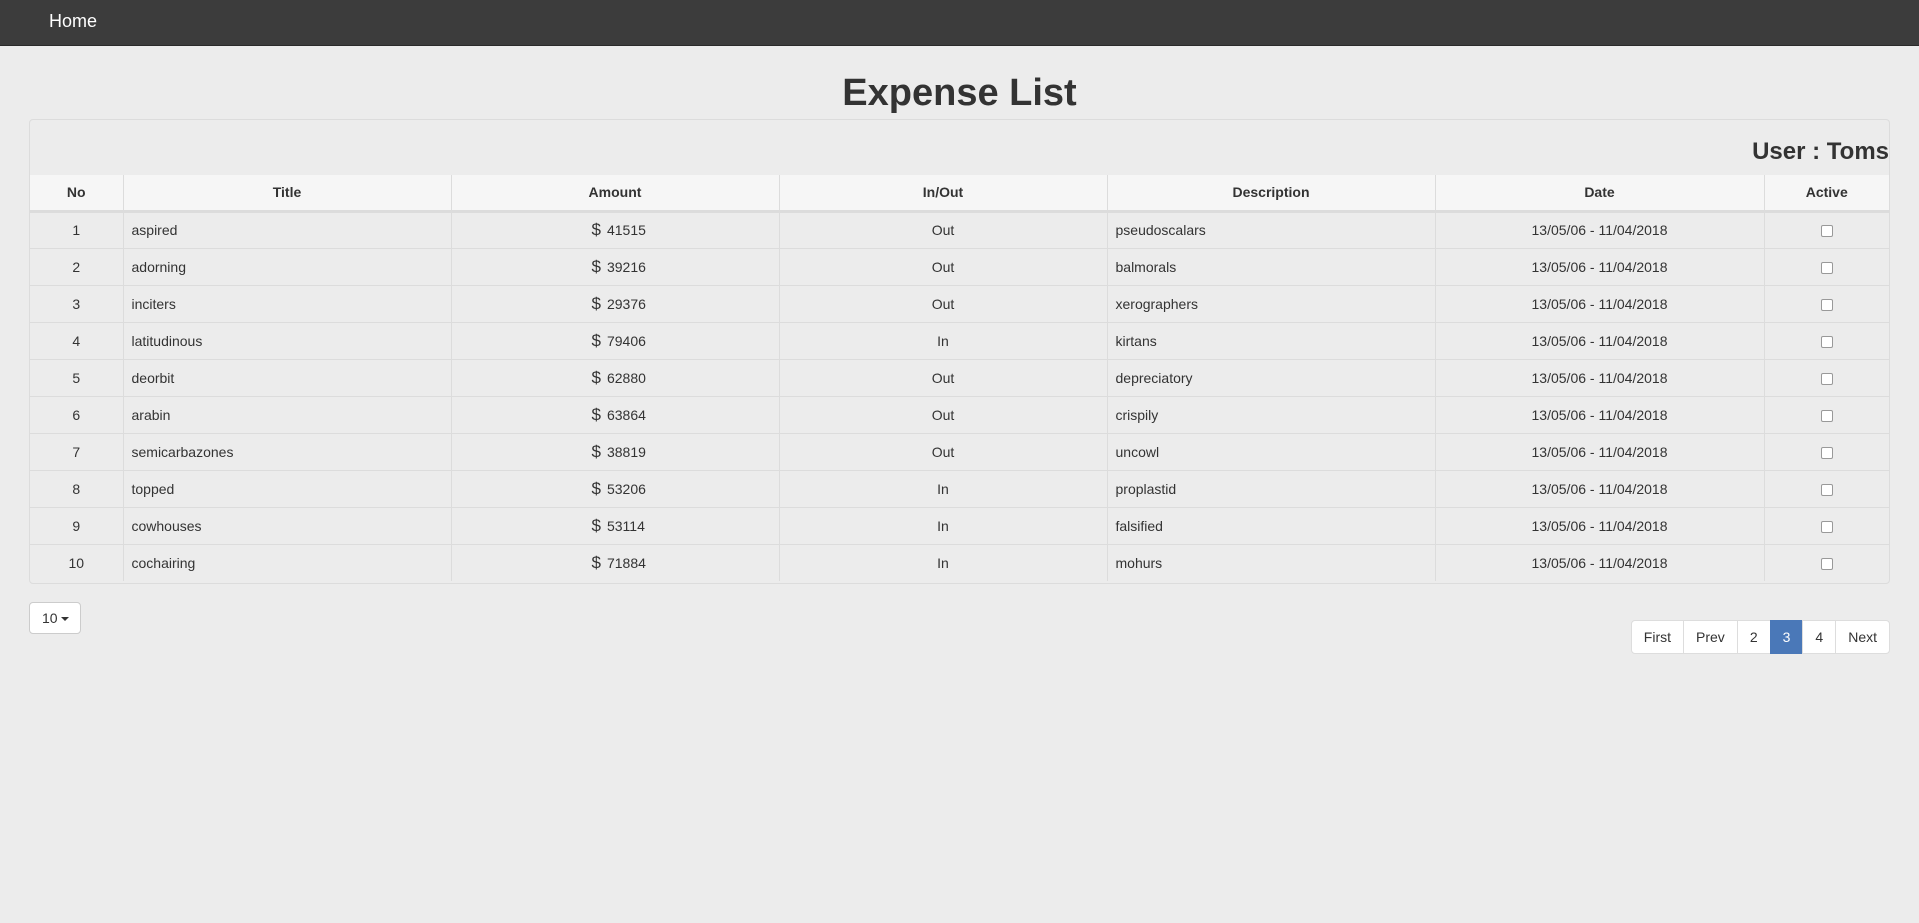 This screenshot has width=1919, height=923. Describe the element at coordinates (626, 377) in the screenshot. I see `amount-value: 62880` at that location.